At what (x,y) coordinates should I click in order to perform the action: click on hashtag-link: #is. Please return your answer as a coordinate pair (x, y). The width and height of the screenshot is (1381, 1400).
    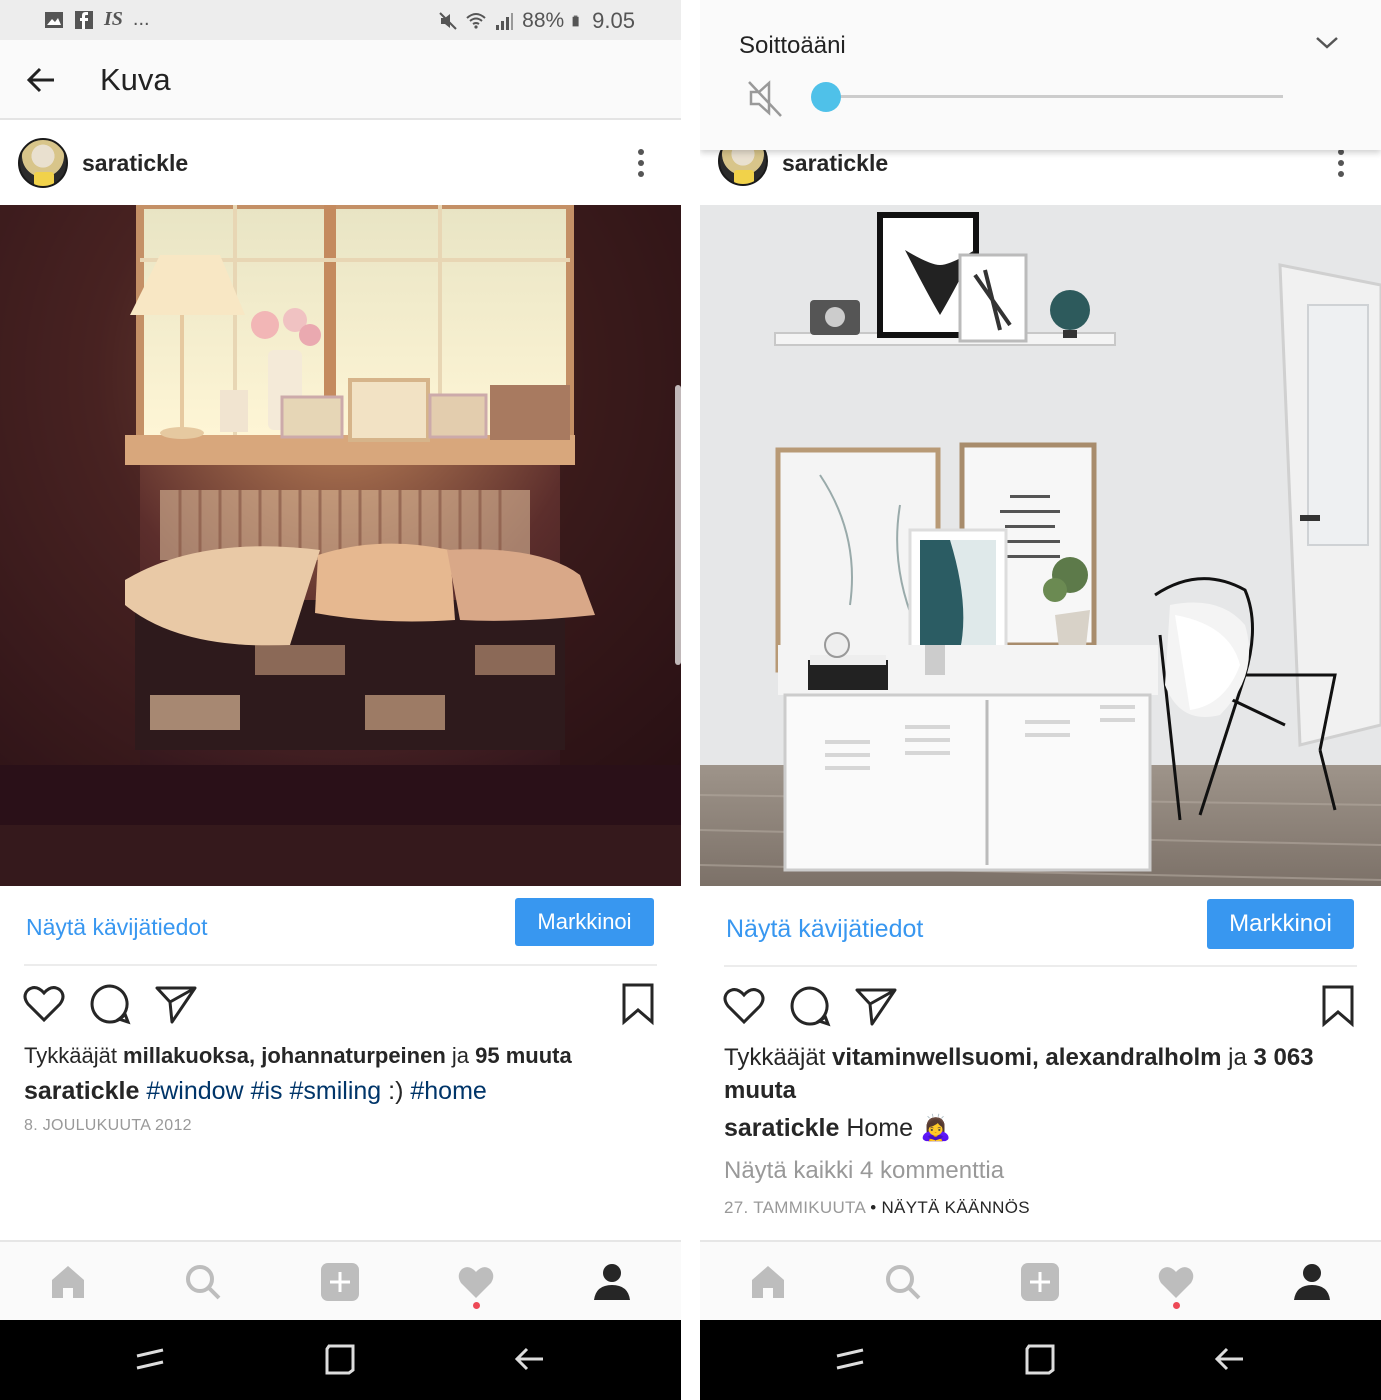
    Looking at the image, I should click on (267, 1091).